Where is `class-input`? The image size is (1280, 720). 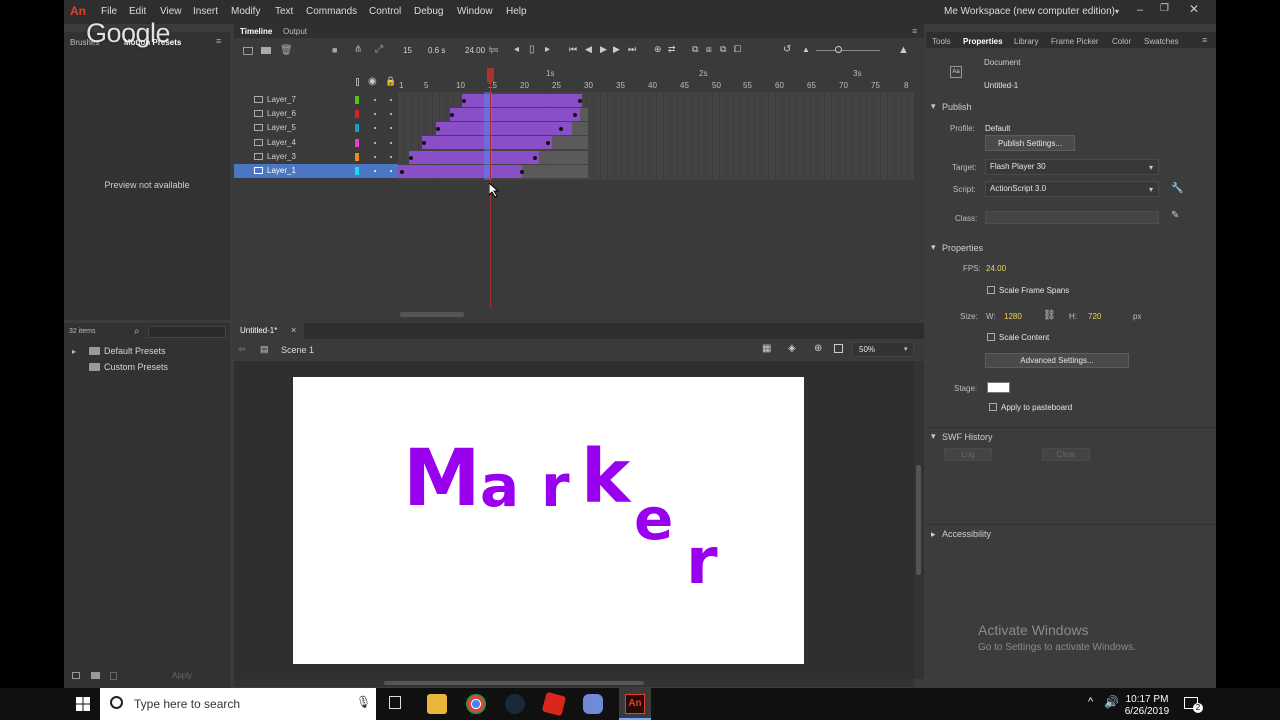 class-input is located at coordinates (1072, 217).